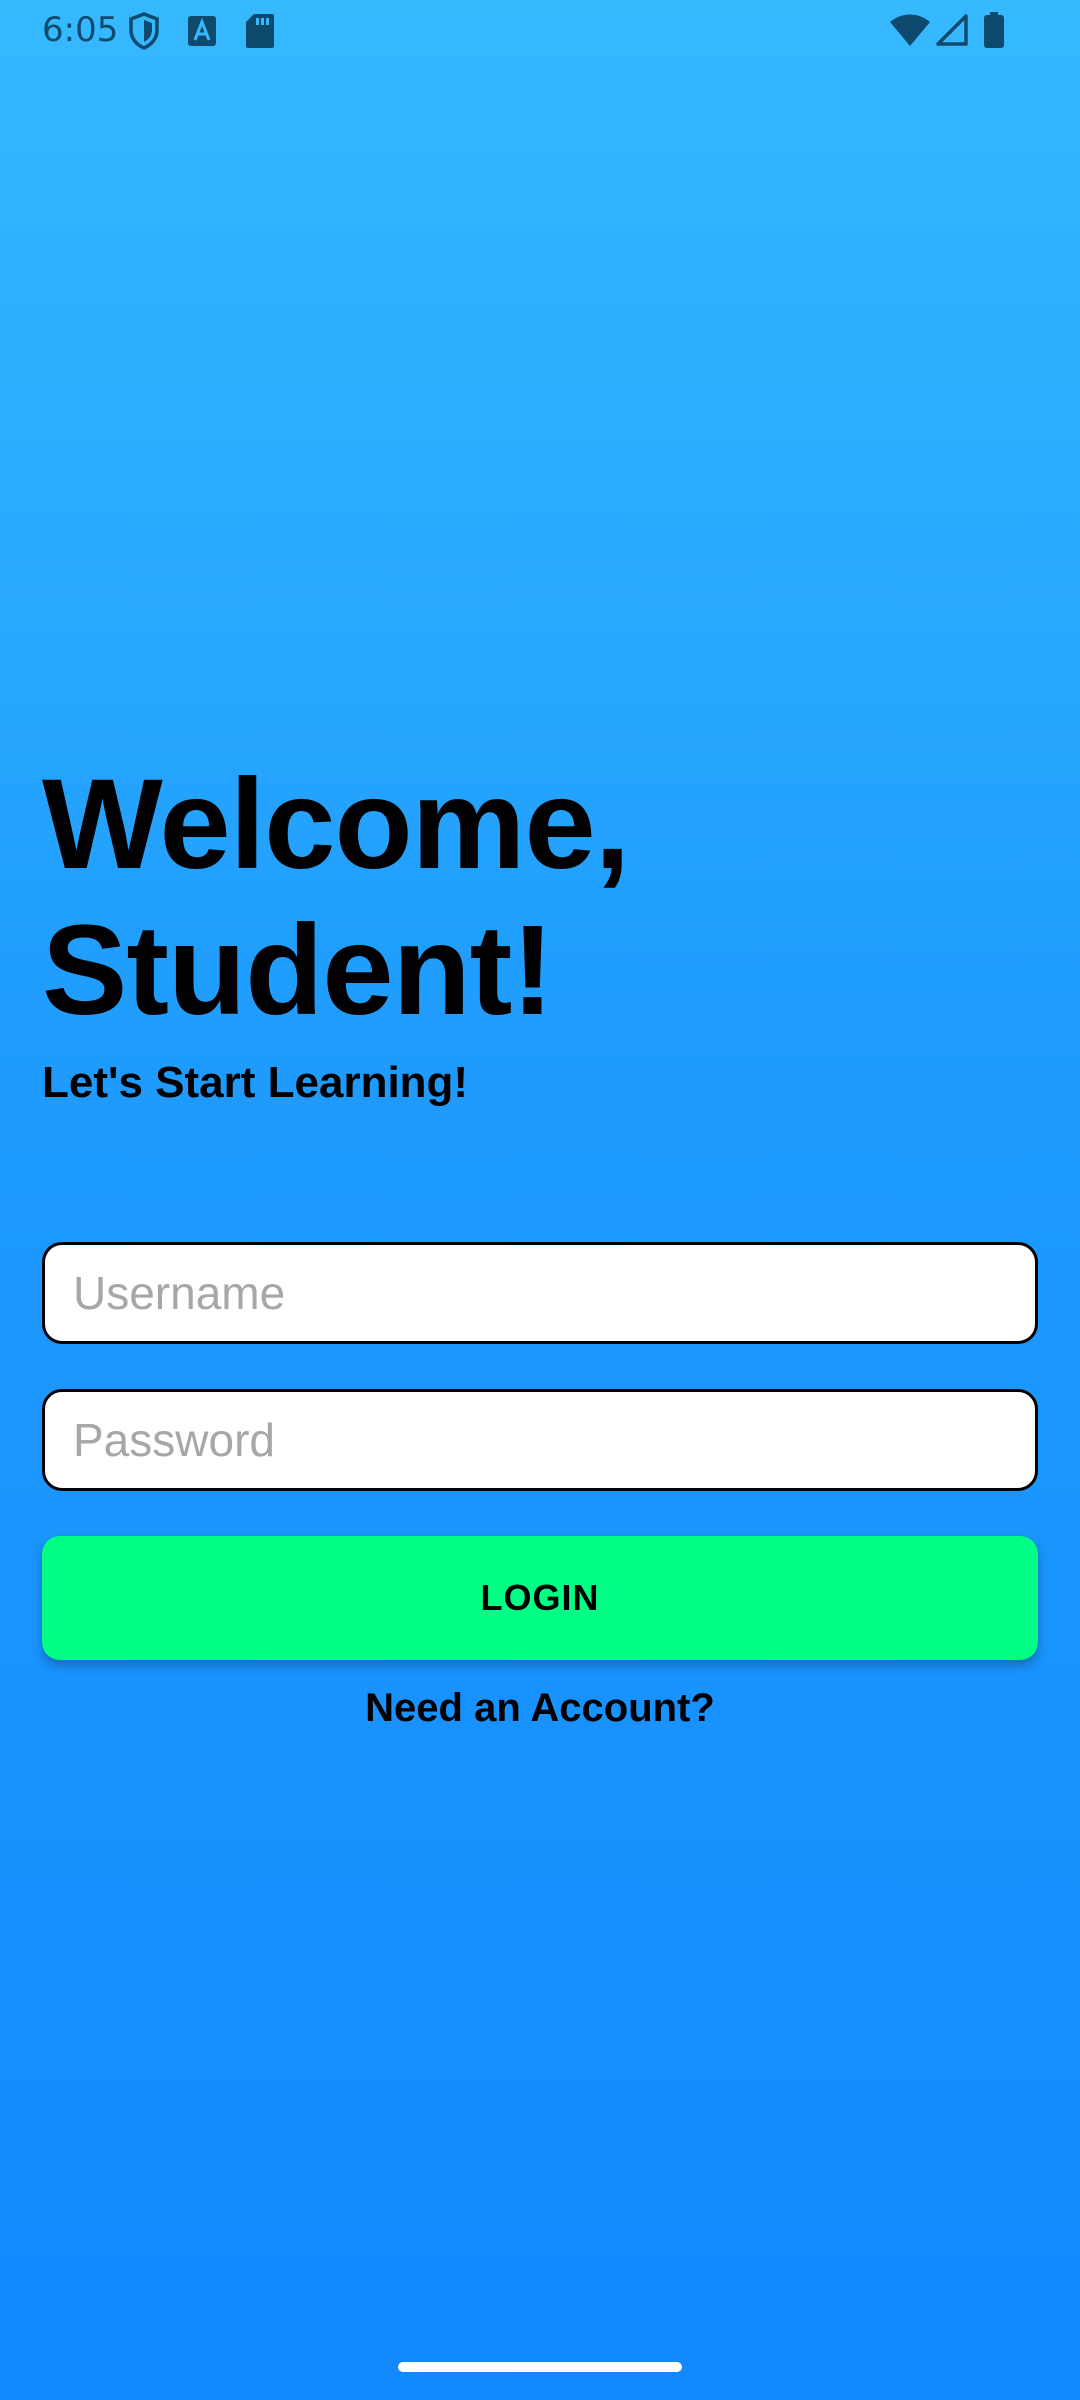 This screenshot has height=2400, width=1080. I want to click on wifi-icon, so click(910, 30).